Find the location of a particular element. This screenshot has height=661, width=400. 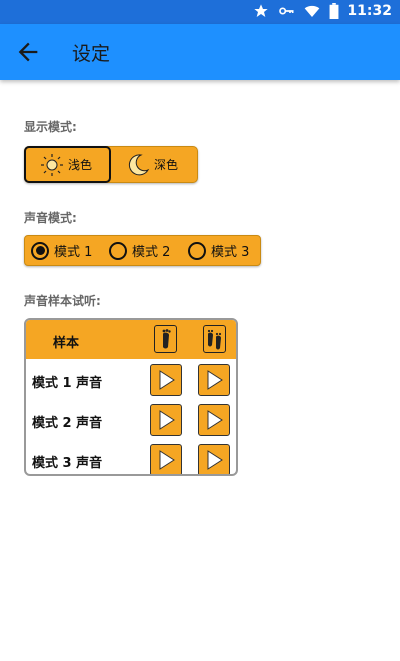

theme-light-button: 浅色 is located at coordinates (67, 164).